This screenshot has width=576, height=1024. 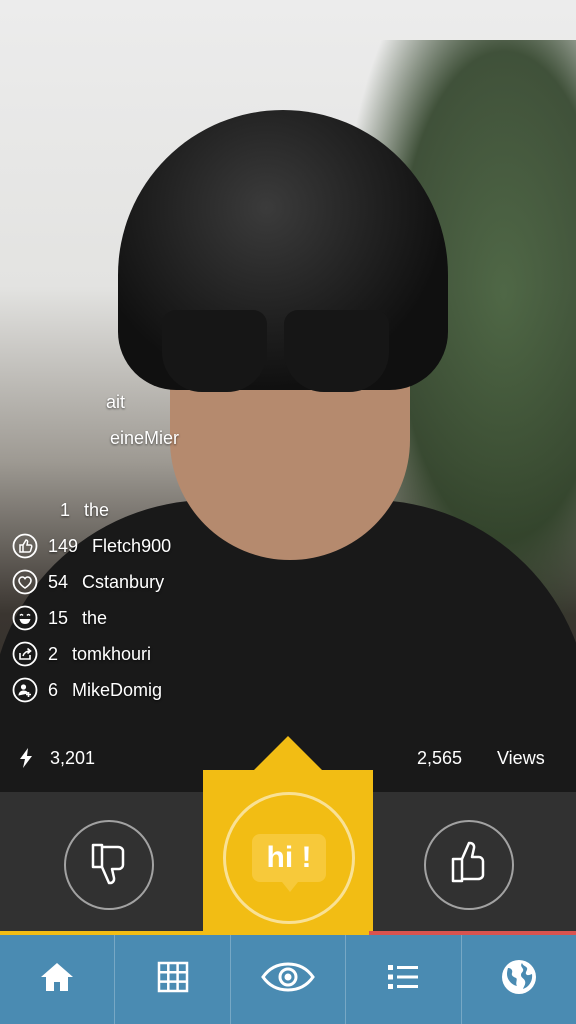 What do you see at coordinates (214, 351) in the screenshot?
I see `lens-left` at bounding box center [214, 351].